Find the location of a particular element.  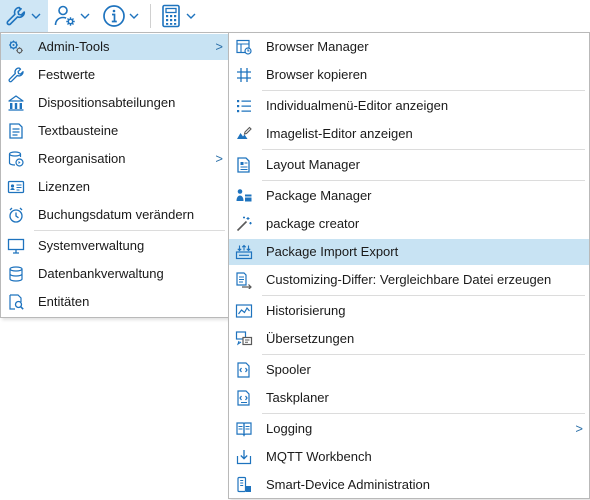

menu-item-entitaeten: Entitäten is located at coordinates (115, 302).